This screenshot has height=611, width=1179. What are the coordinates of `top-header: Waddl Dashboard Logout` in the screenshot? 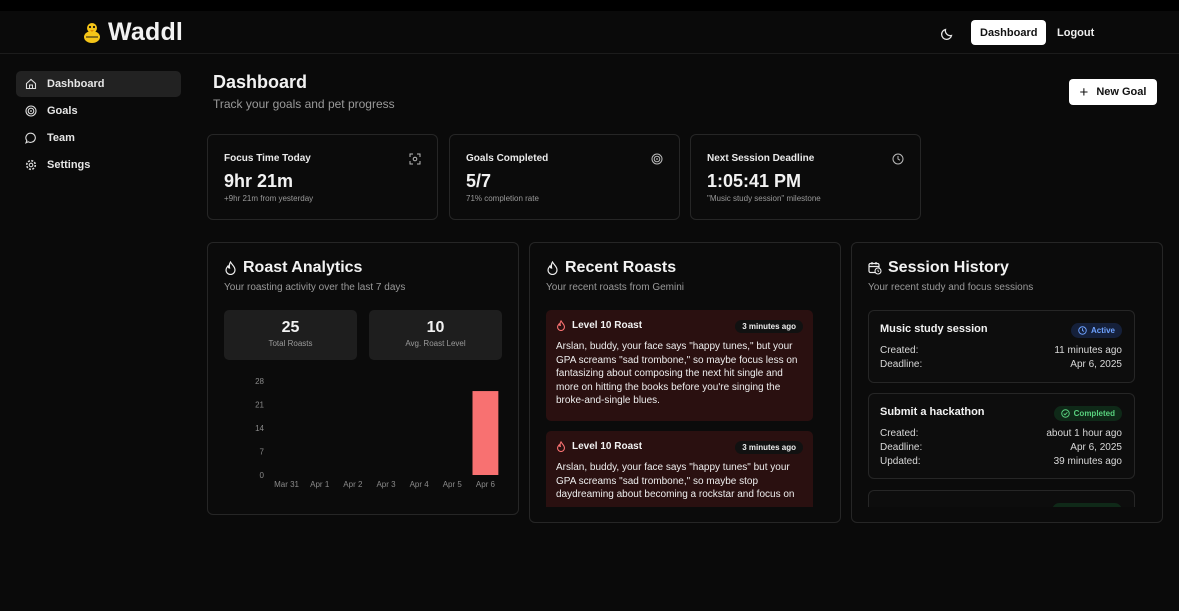 It's located at (589, 32).